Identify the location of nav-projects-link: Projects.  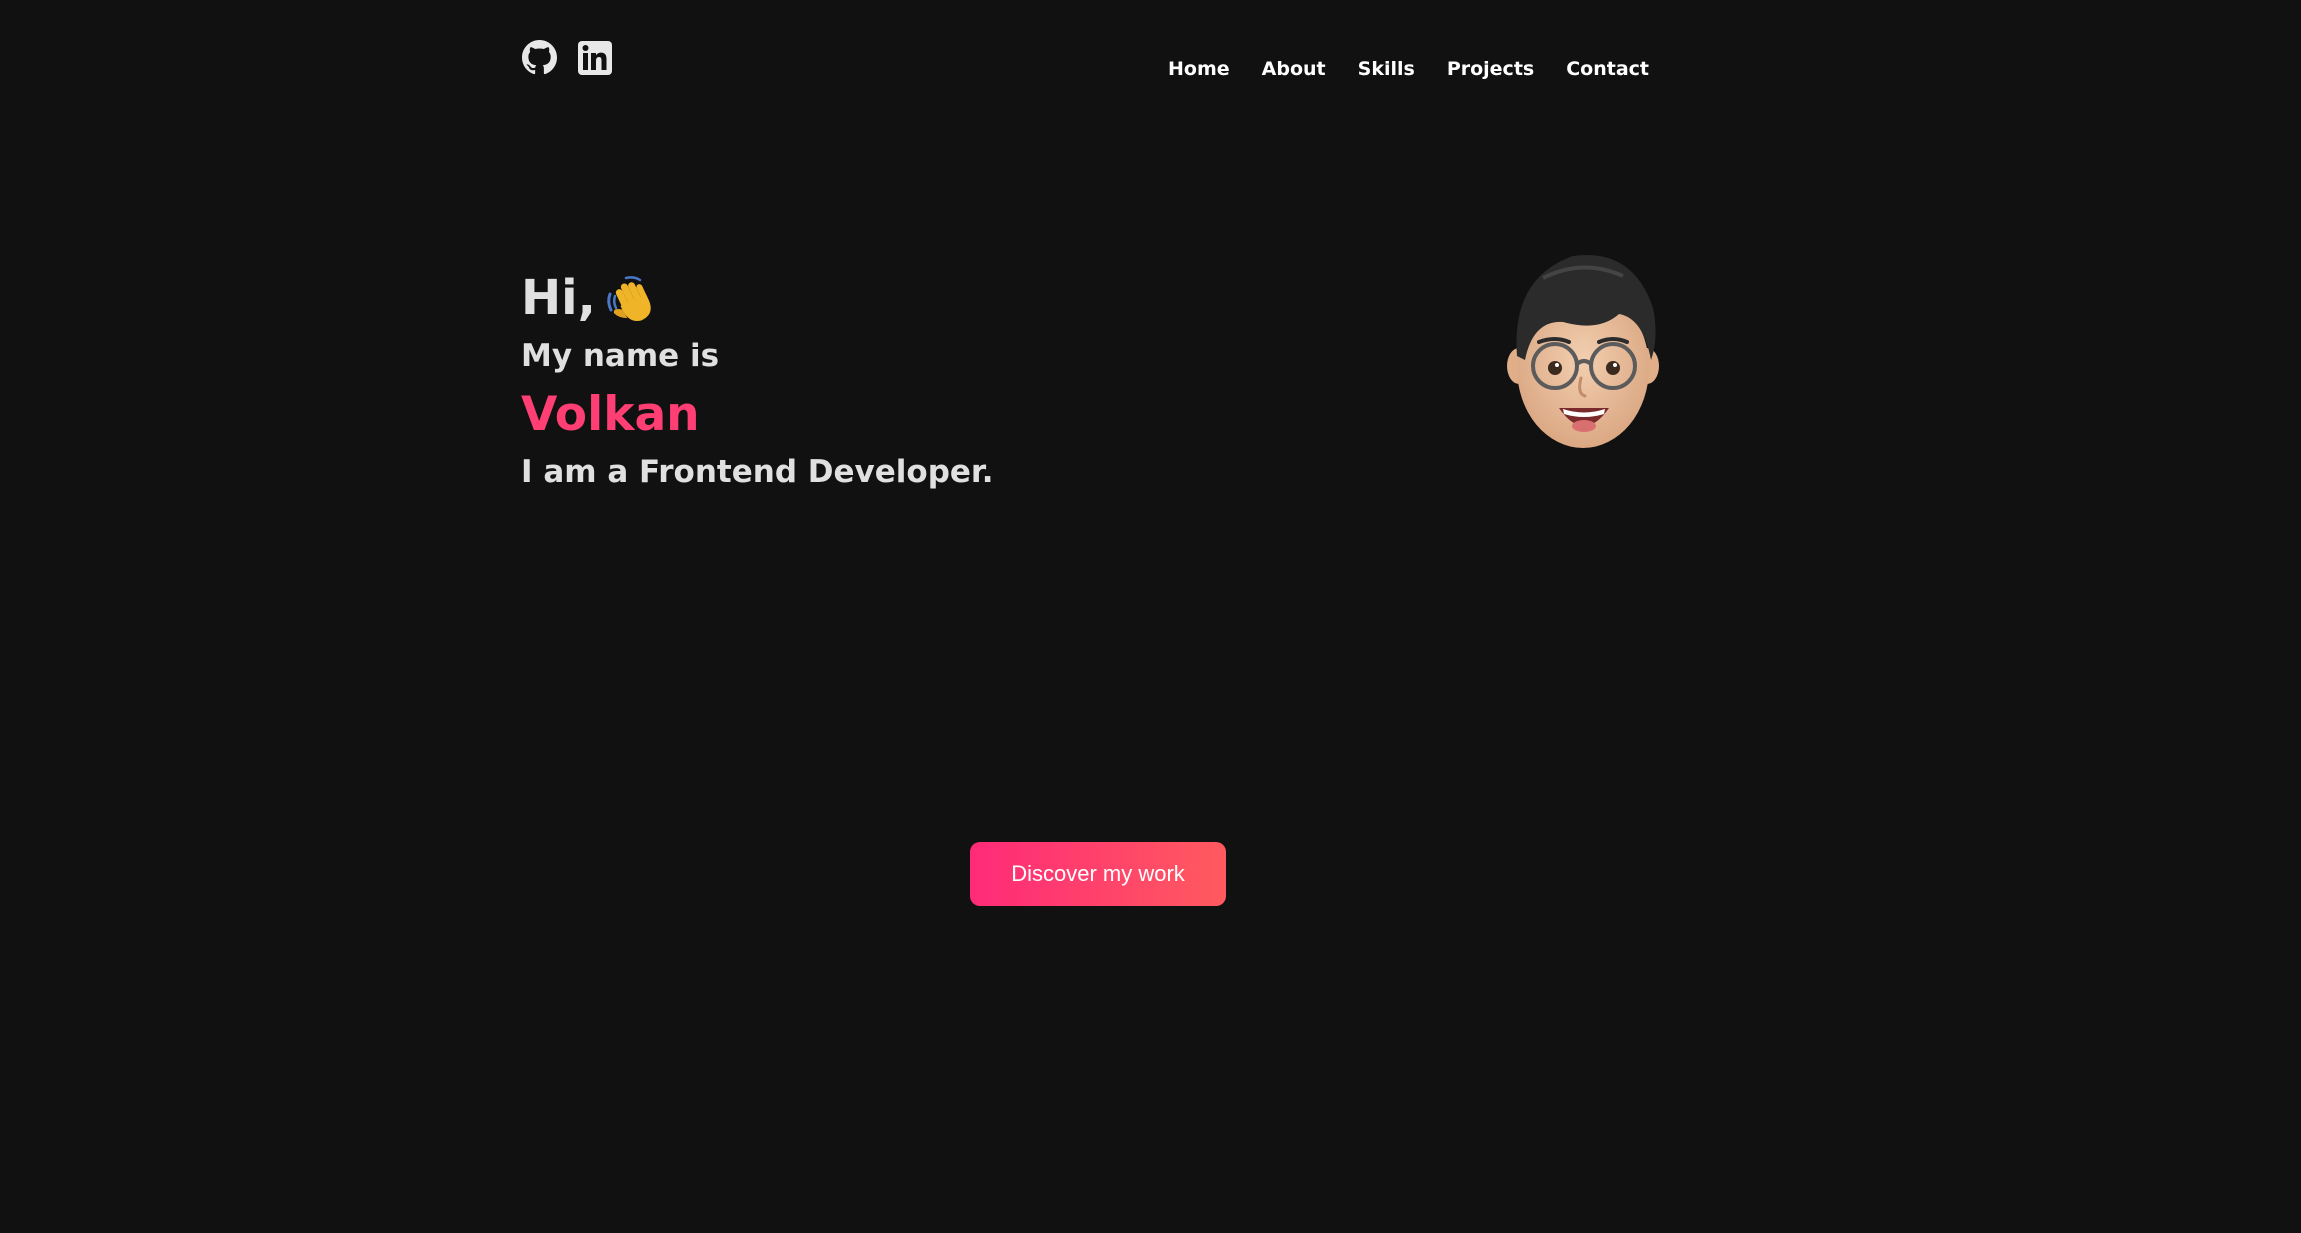
(1490, 69).